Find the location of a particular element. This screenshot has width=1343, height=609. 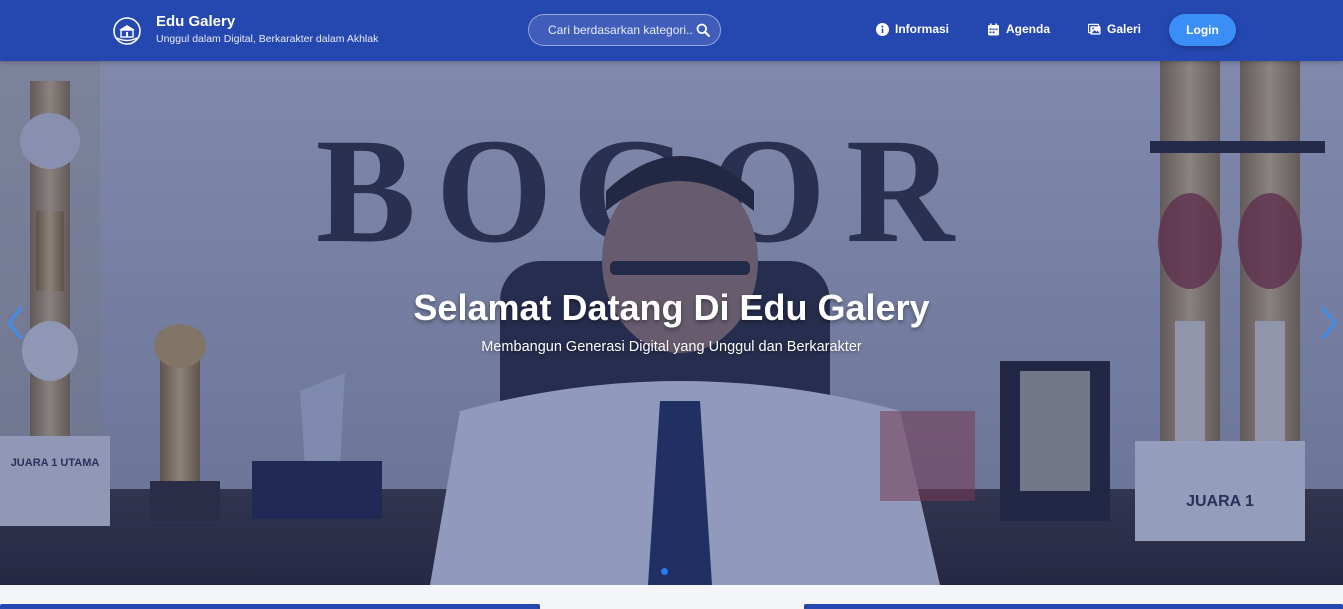

search-bar is located at coordinates (624, 30).